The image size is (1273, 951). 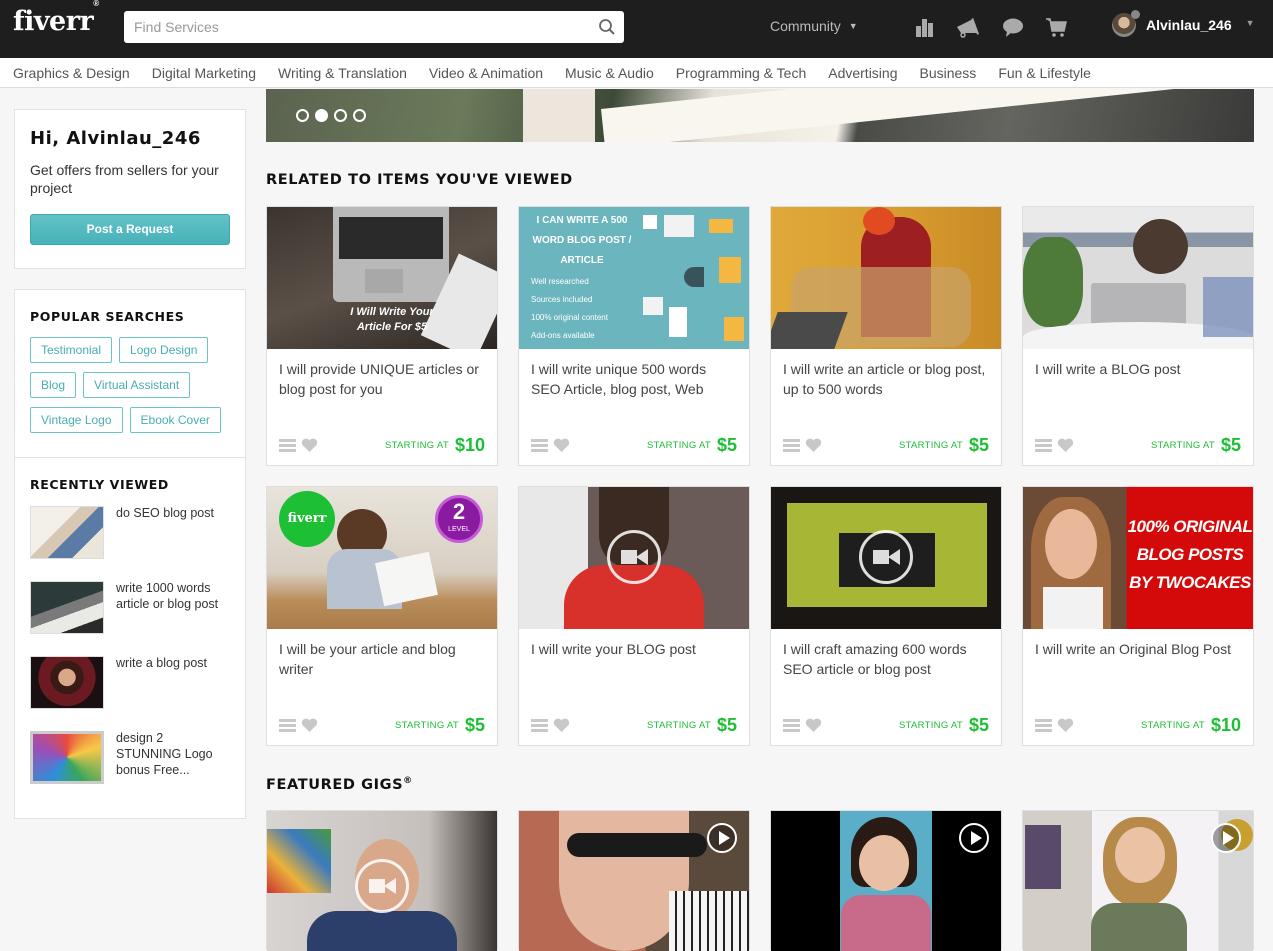 I want to click on gig-card: I will write a BLOG post STARTING AT $5, so click(x=1138, y=336).